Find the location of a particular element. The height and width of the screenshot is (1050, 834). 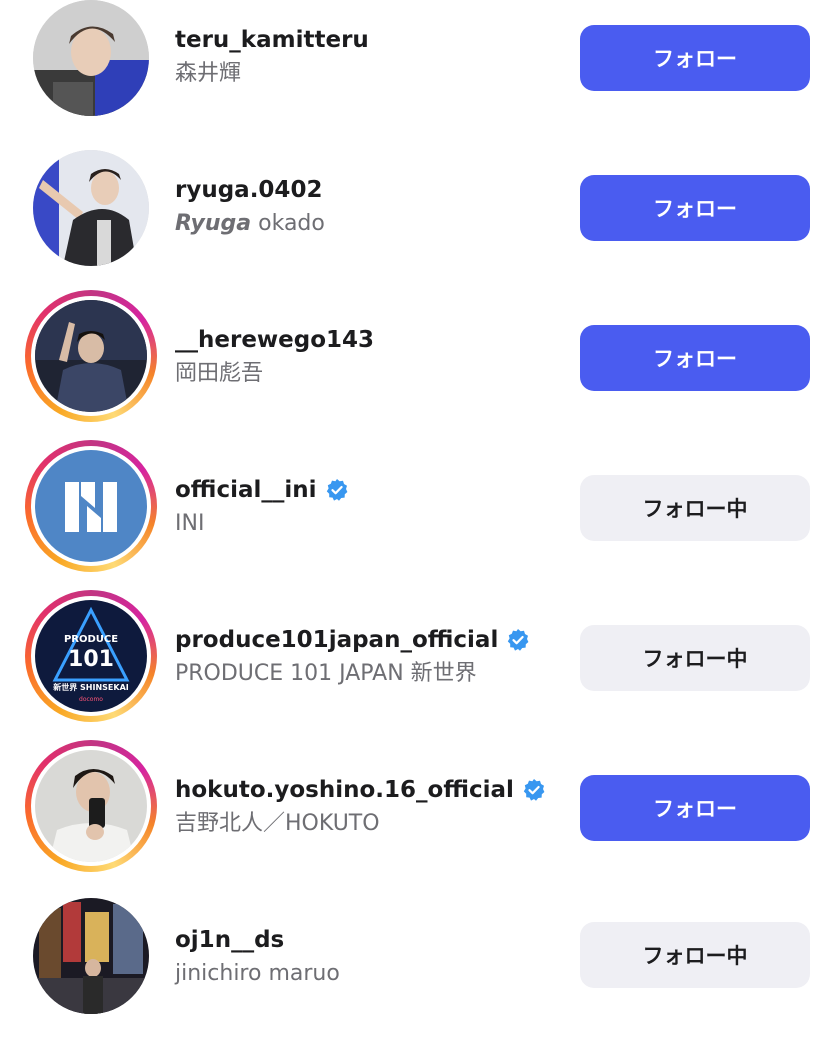

svg-text: docomo is located at coordinates (91, 699).